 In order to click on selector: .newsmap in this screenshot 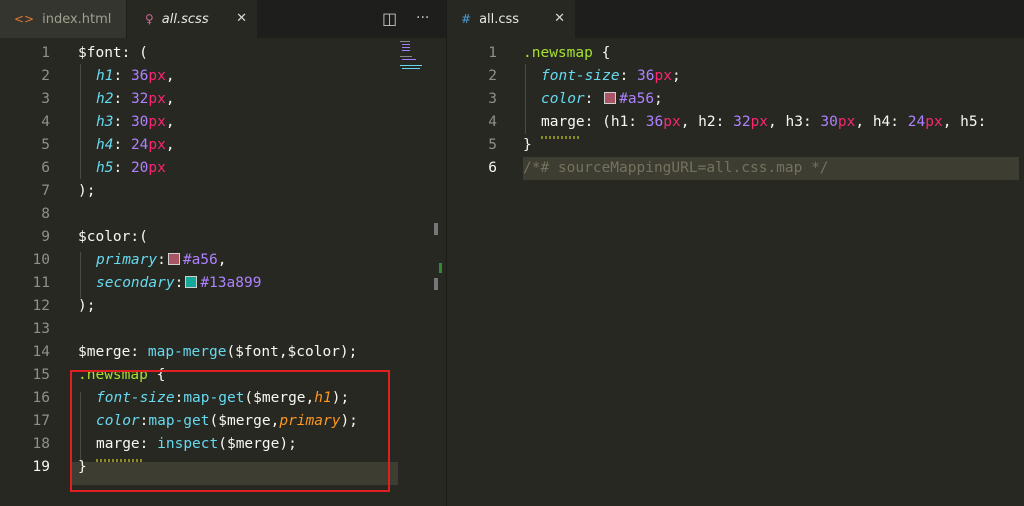, I will do `click(558, 53)`.